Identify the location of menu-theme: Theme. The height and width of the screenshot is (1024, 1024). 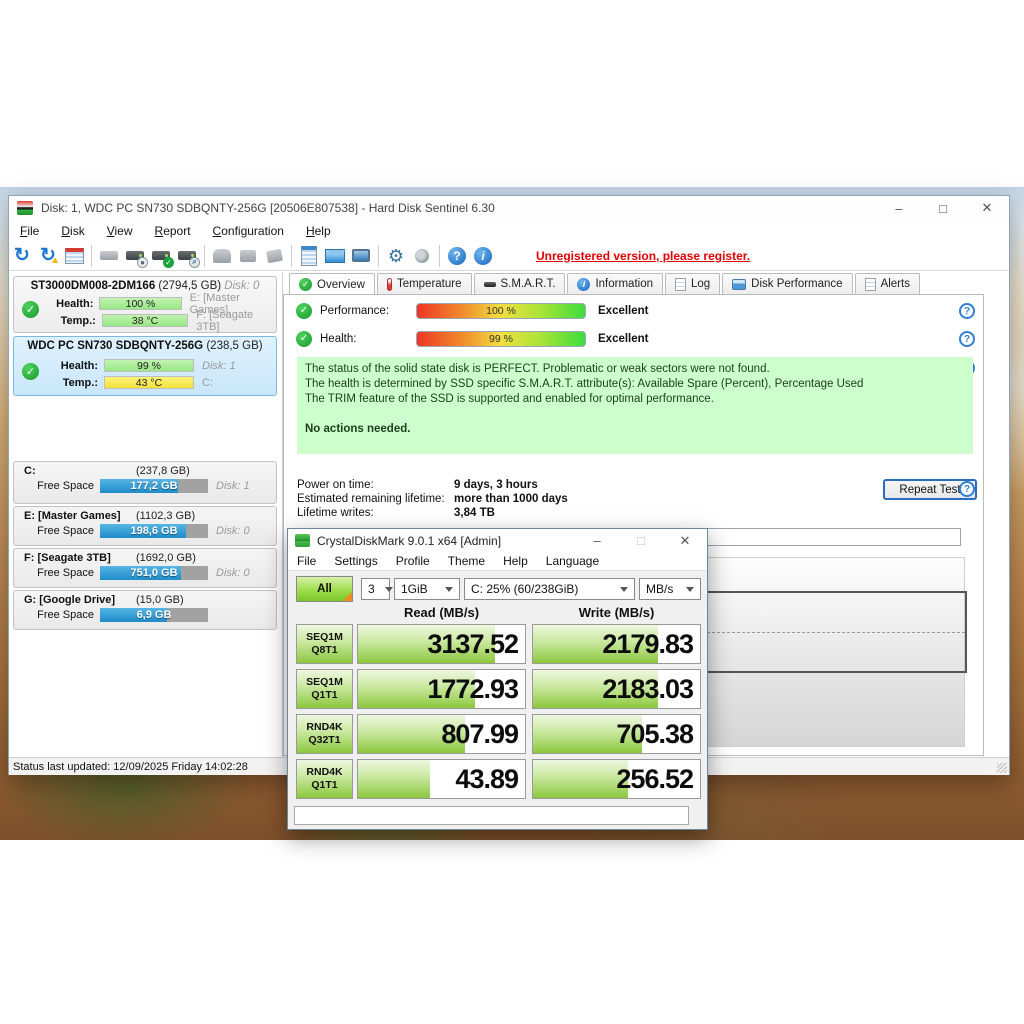
(466, 561).